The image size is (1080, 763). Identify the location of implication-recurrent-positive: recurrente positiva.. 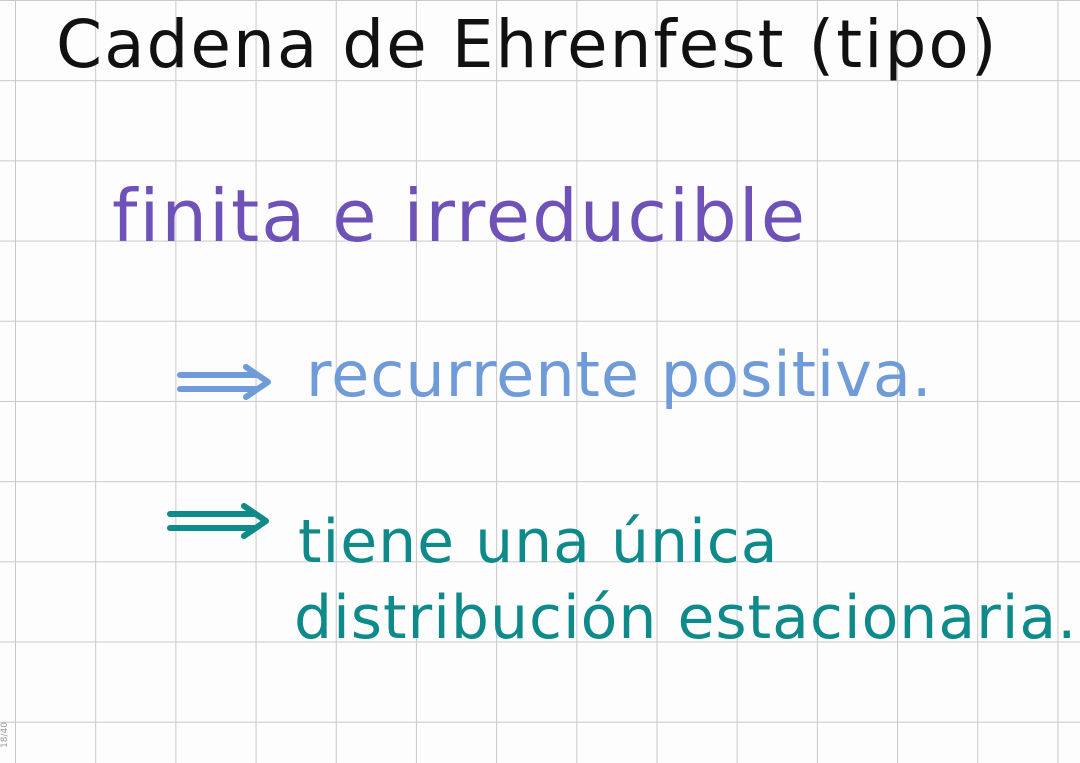
(619, 374).